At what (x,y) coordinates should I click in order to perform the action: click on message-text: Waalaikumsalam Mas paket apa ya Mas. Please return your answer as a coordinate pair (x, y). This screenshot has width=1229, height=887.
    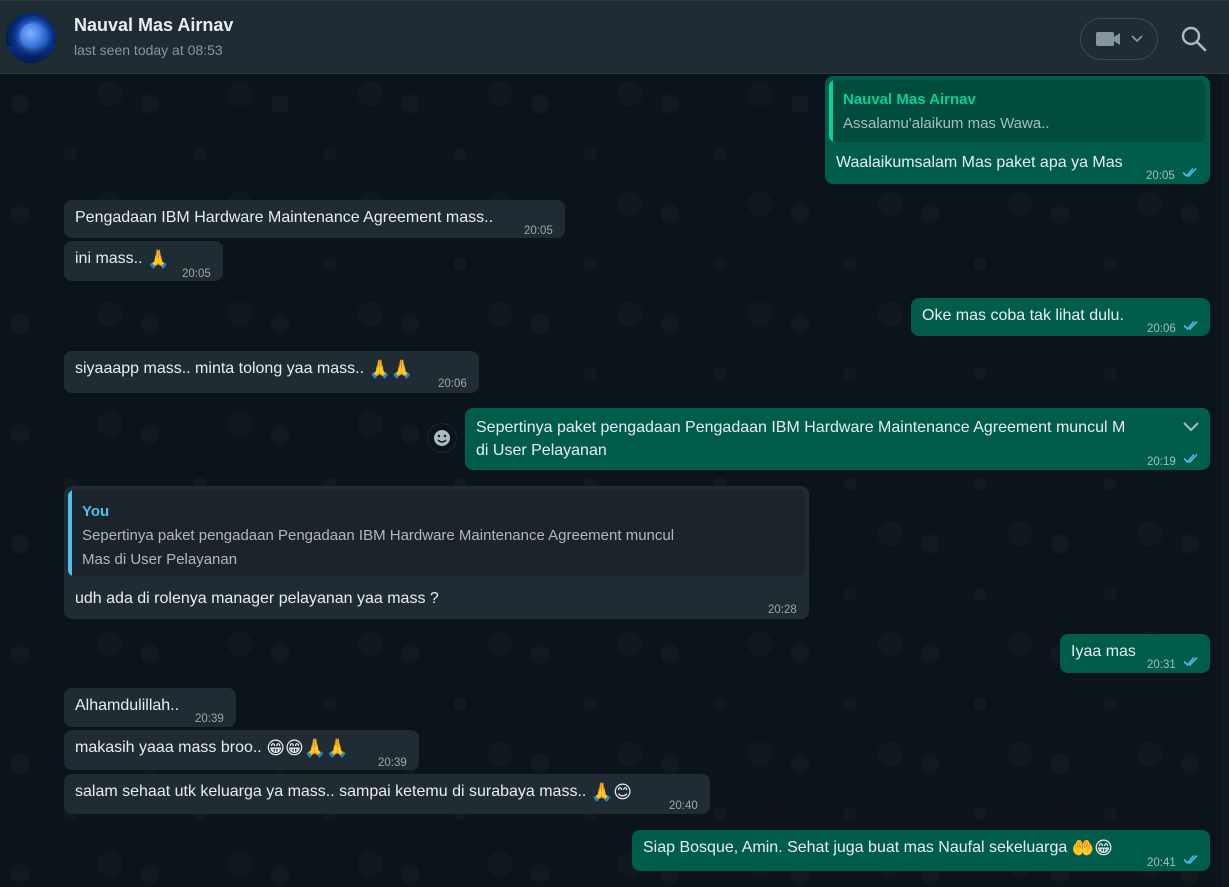
    Looking at the image, I should click on (979, 162).